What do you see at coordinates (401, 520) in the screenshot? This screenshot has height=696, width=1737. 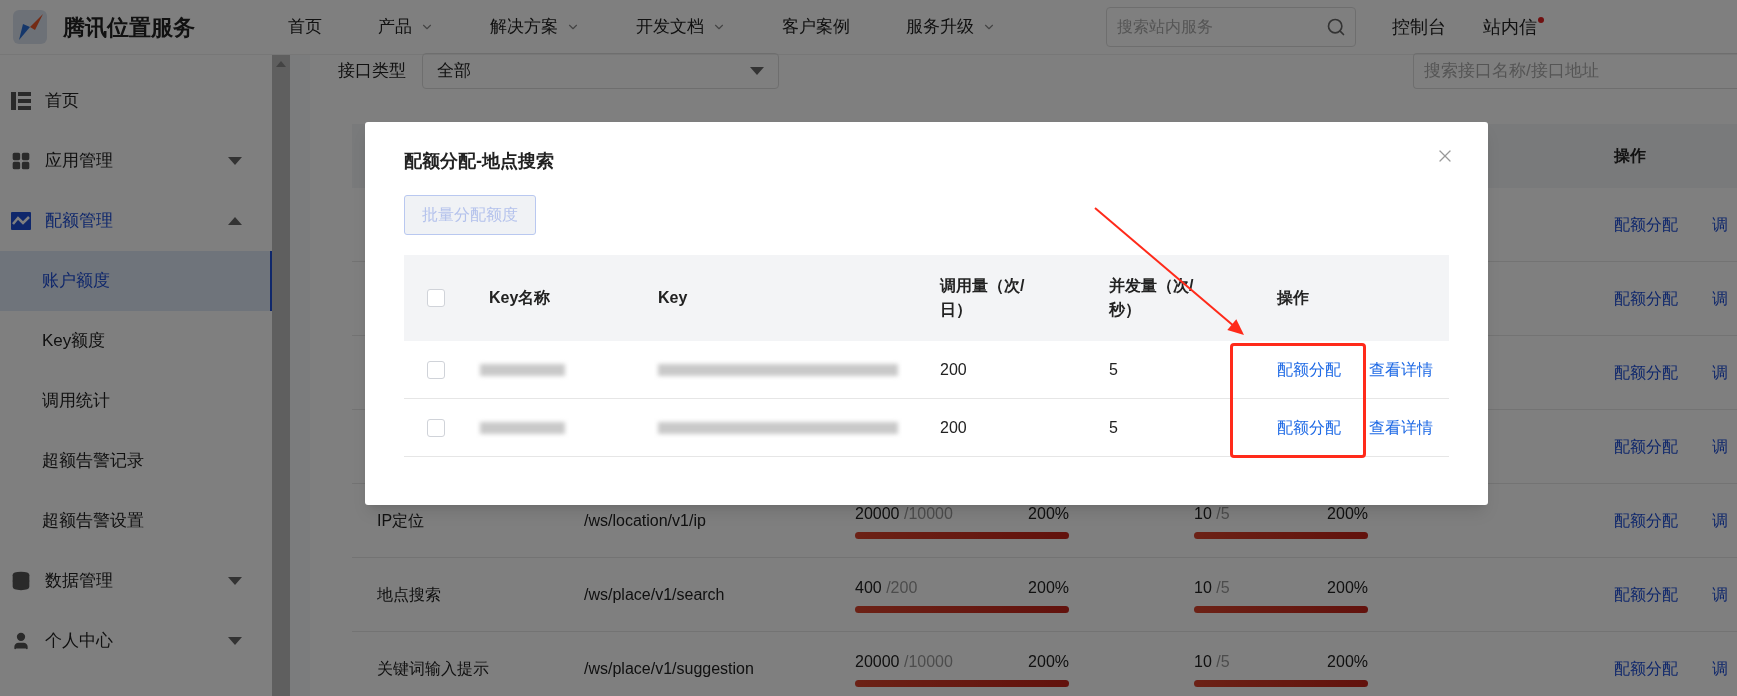 I see `api-name: IP定位` at bounding box center [401, 520].